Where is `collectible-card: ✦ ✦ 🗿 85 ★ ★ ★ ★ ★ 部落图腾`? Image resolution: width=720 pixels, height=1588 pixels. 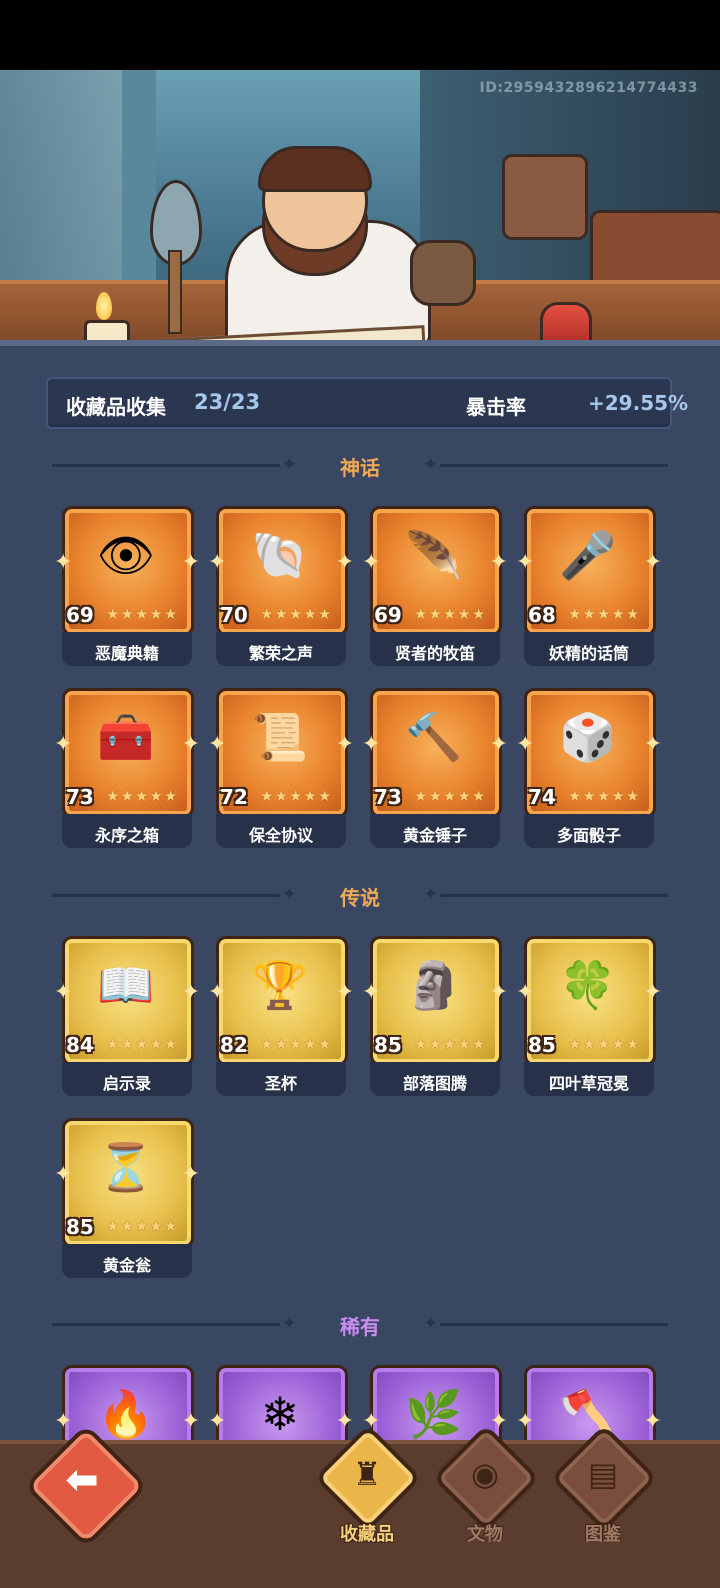
collectible-card: ✦ ✦ 🗿 85 ★ ★ ★ ★ ★ 部落图腾 is located at coordinates (435, 1017).